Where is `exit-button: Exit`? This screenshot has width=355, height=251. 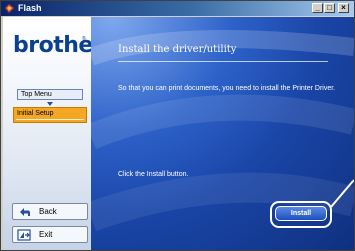
exit-button: Exit is located at coordinates (50, 234).